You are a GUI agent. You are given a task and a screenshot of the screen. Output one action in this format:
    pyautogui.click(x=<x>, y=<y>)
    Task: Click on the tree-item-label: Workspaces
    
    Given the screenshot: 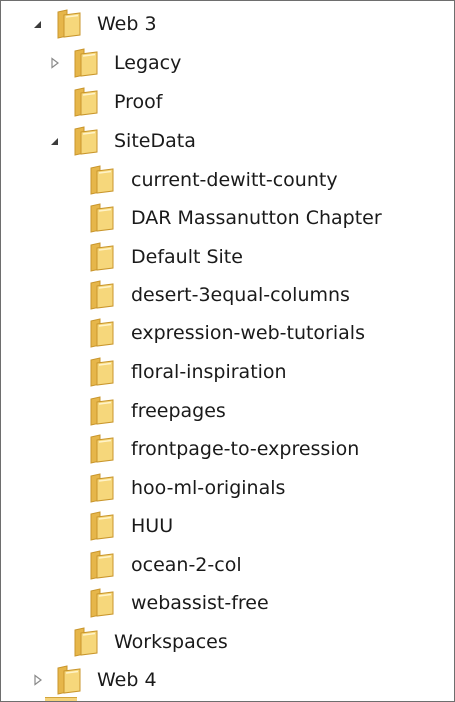 What is the action you would take?
    pyautogui.click(x=171, y=642)
    